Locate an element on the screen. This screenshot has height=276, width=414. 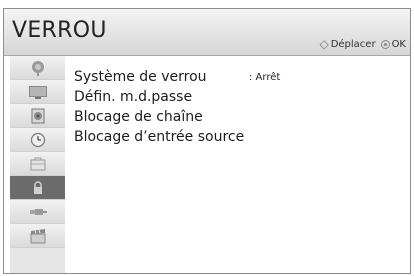
menu-item-label: Blocage d’entrée source is located at coordinates (159, 137).